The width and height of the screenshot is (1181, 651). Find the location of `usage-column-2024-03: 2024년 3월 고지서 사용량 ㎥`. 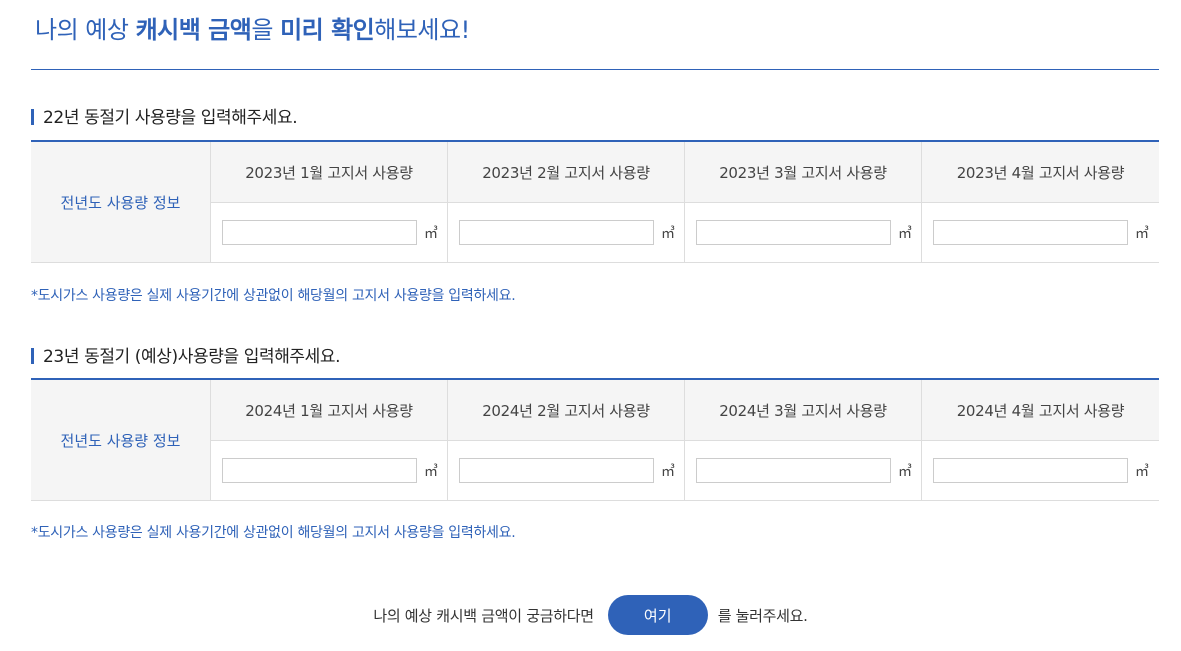

usage-column-2024-03: 2024년 3월 고지서 사용량 ㎥ is located at coordinates (803, 440).